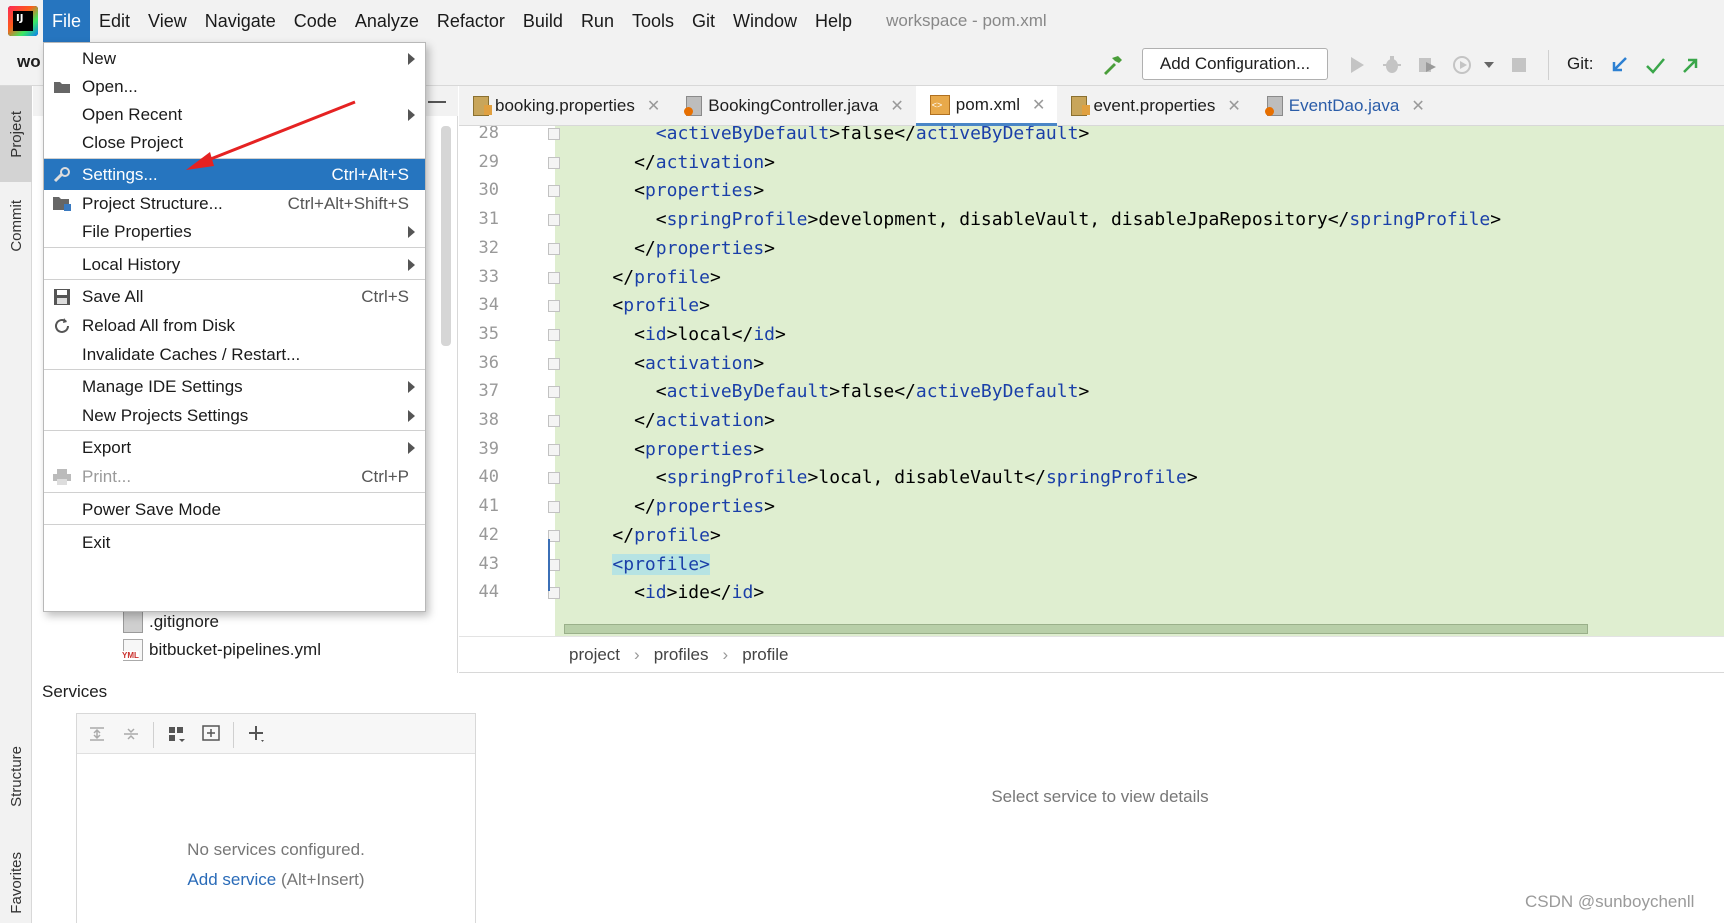  Describe the element at coordinates (234, 386) in the screenshot. I see `menu-item-manage-ide-settings: Manage IDE Settings` at that location.